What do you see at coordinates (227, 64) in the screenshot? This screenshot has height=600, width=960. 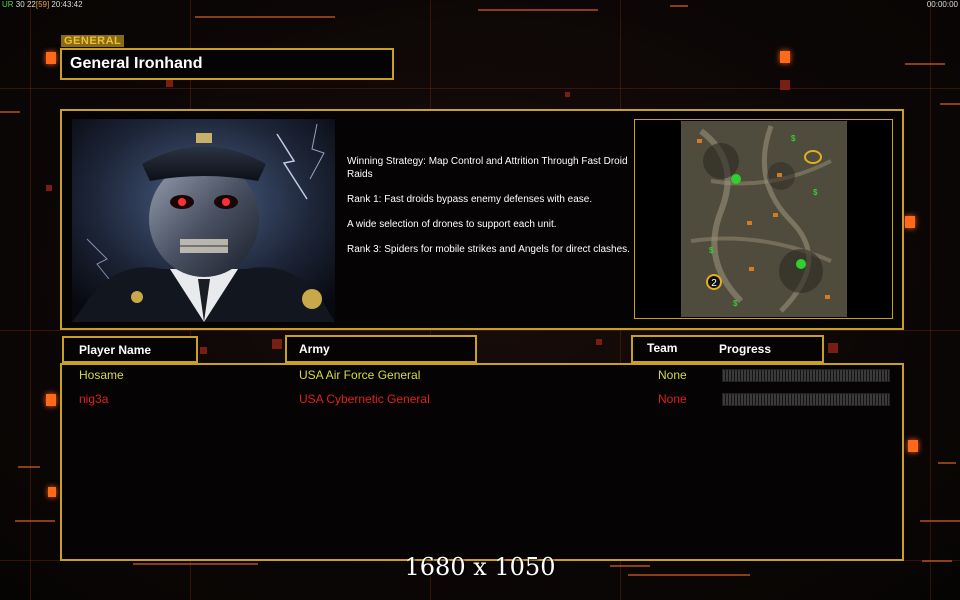 I see `general-name-box: General Ironhand` at bounding box center [227, 64].